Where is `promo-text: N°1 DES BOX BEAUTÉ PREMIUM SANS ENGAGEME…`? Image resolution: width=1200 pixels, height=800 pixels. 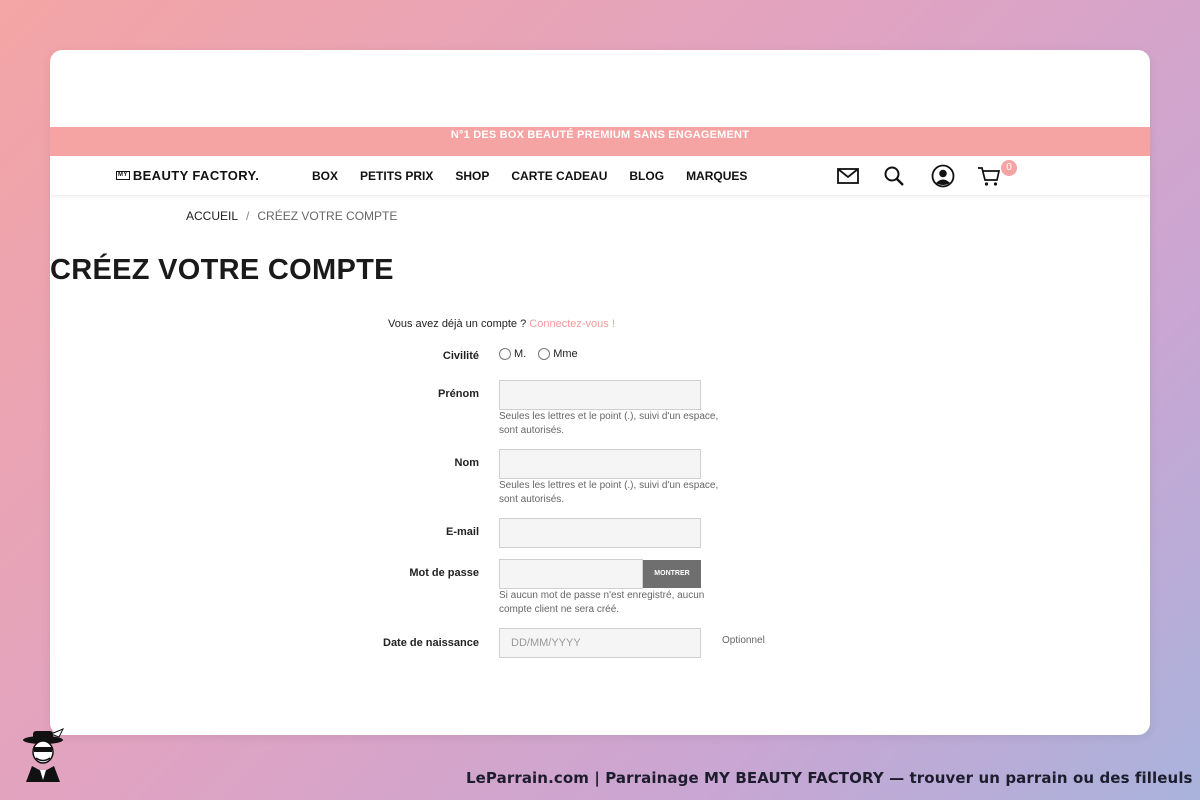 promo-text: N°1 DES BOX BEAUTÉ PREMIUM SANS ENGAGEME… is located at coordinates (600, 135).